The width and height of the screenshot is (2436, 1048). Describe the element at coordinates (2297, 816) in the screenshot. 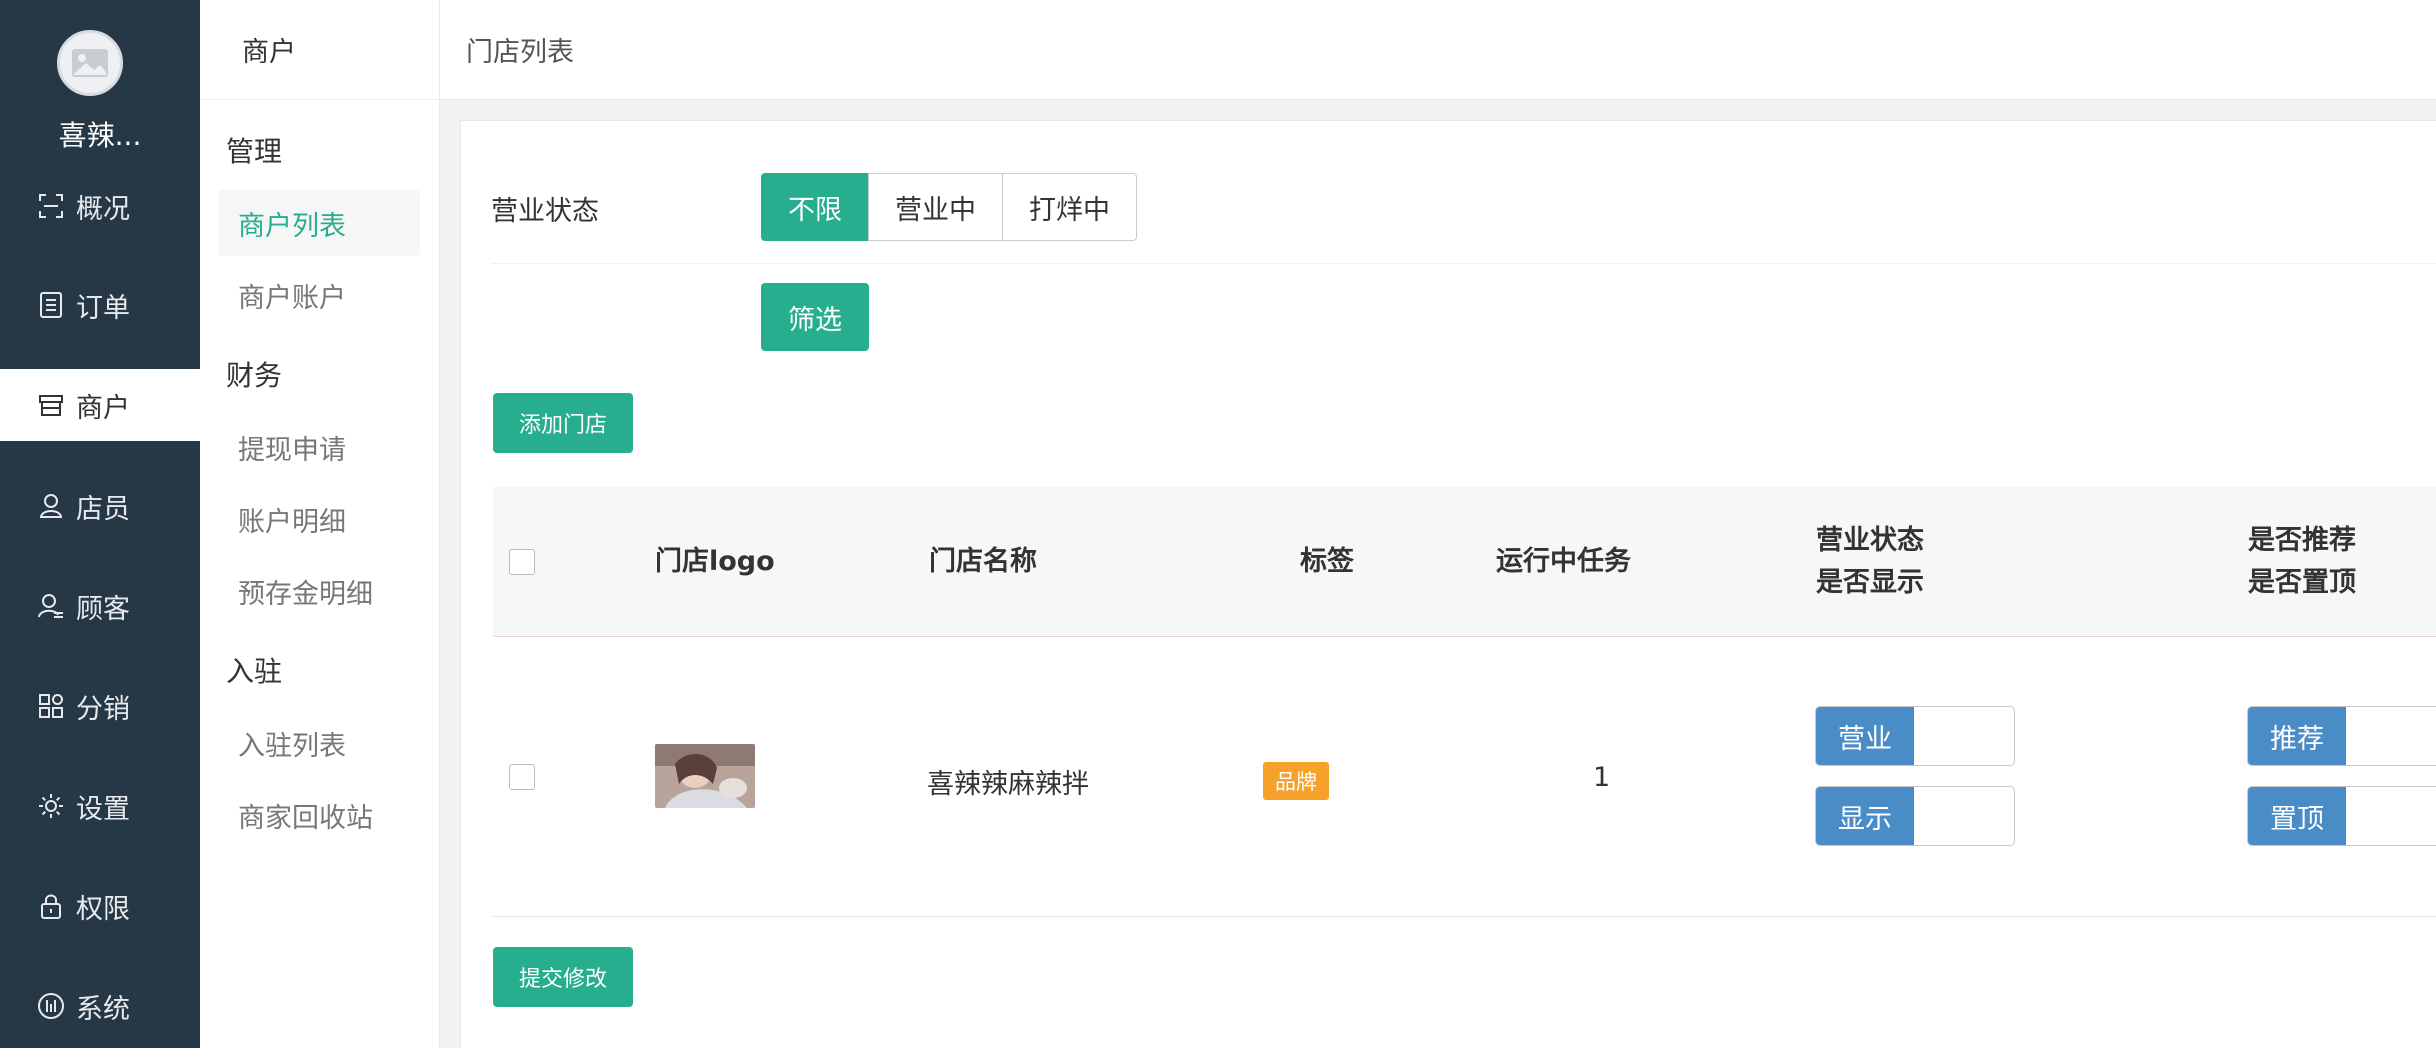

I see `pin-top-toggle-label: 置顶` at that location.